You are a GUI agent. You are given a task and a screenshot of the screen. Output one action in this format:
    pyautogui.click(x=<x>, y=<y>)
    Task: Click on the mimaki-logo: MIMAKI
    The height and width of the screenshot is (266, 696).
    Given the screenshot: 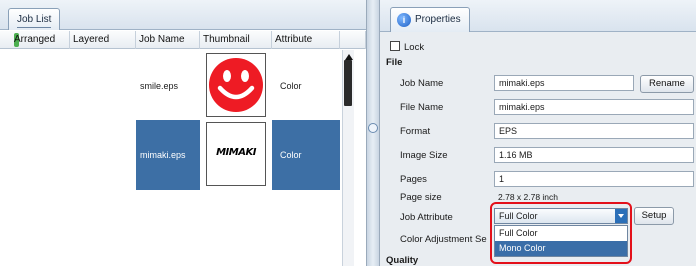 What is the action you would take?
    pyautogui.click(x=236, y=152)
    